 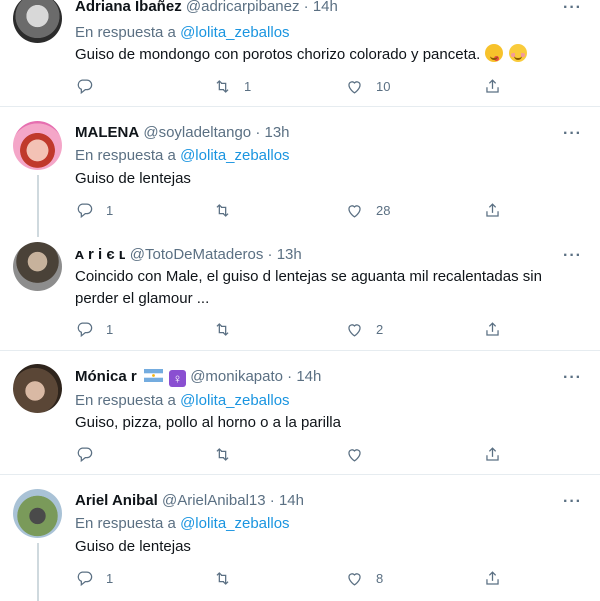 What do you see at coordinates (380, 329) in the screenshot?
I see `like-count: 2` at bounding box center [380, 329].